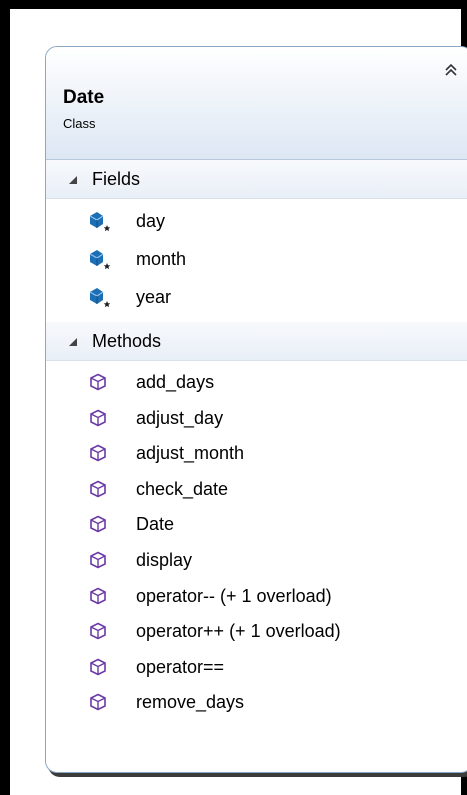 This screenshot has height=795, width=467. What do you see at coordinates (151, 221) in the screenshot?
I see `field-name: day` at bounding box center [151, 221].